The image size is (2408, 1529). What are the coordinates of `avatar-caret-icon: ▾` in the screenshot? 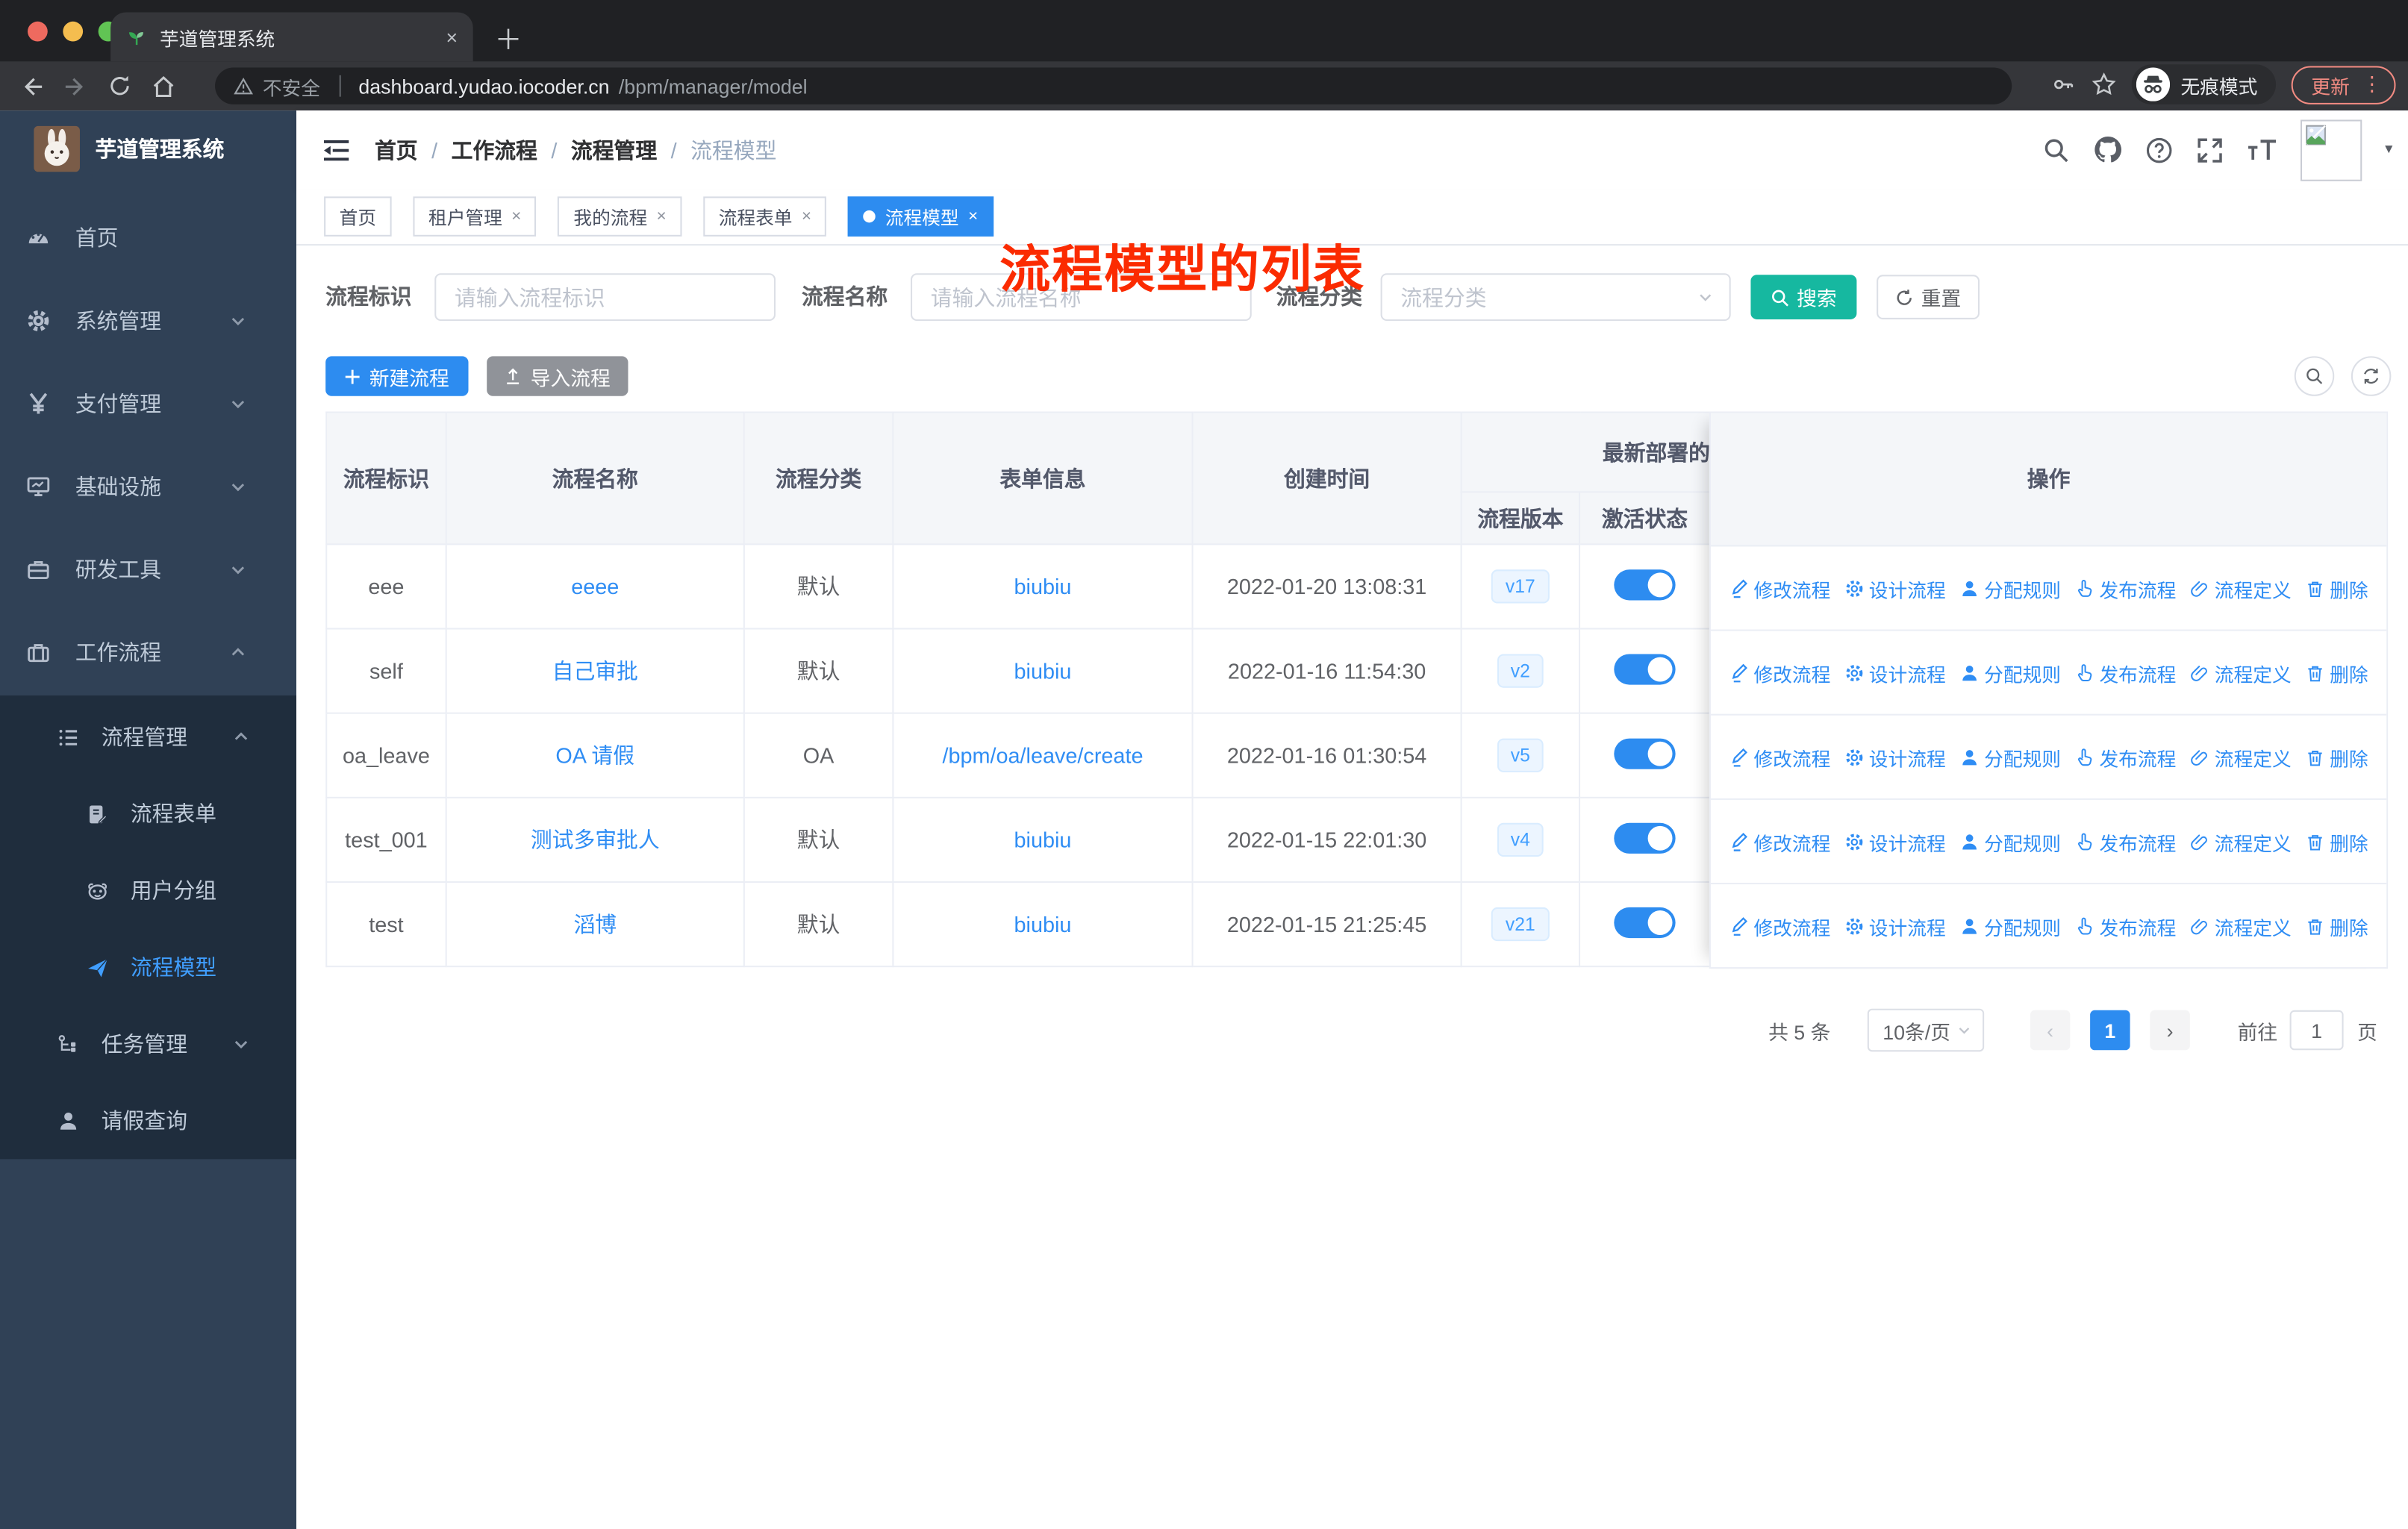 It's located at (2388, 149).